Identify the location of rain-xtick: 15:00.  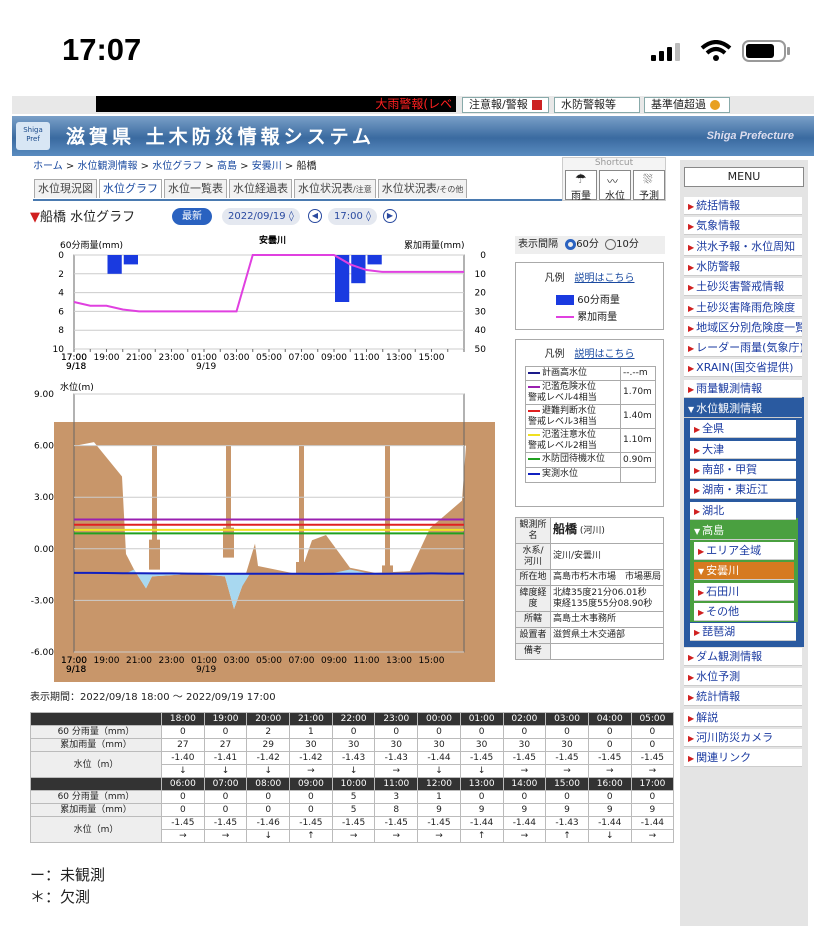
(432, 358).